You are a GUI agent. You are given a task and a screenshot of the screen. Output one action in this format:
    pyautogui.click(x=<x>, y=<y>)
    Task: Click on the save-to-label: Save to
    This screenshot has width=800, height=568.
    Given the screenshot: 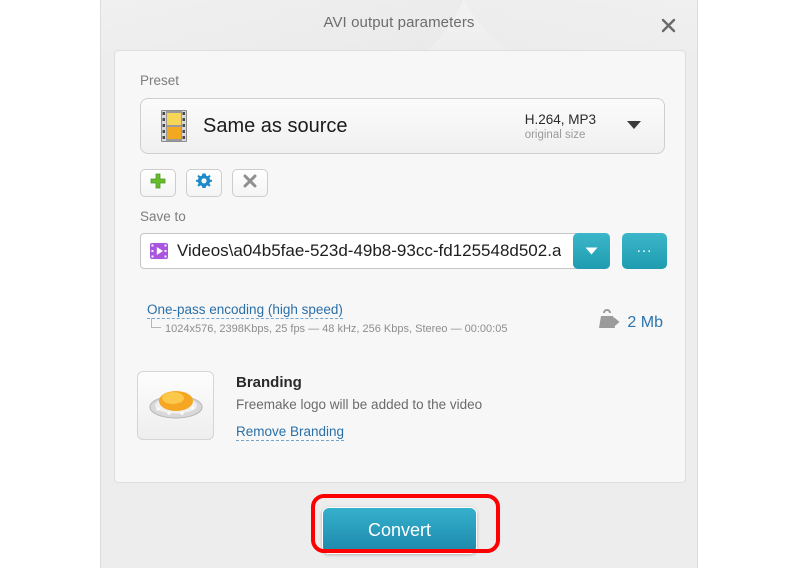 What is the action you would take?
    pyautogui.click(x=163, y=216)
    